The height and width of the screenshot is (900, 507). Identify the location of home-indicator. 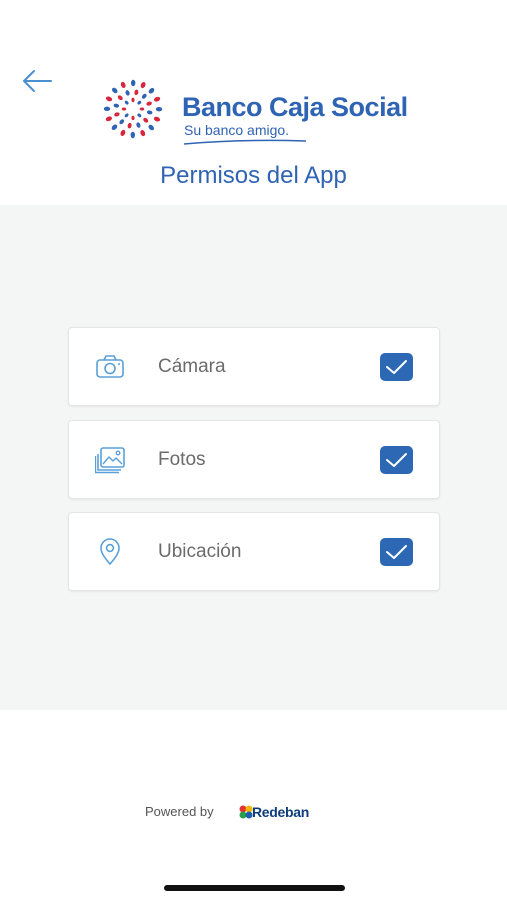
(254, 888).